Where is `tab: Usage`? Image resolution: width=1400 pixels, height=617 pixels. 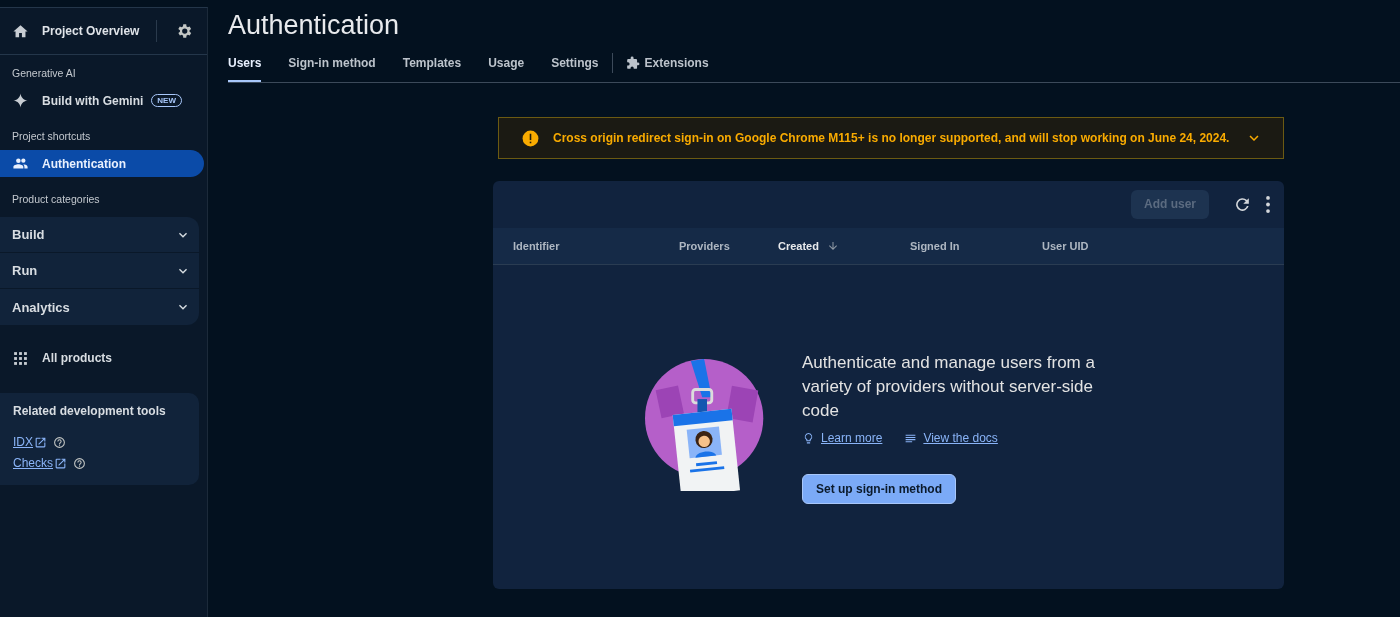
tab: Usage is located at coordinates (506, 63).